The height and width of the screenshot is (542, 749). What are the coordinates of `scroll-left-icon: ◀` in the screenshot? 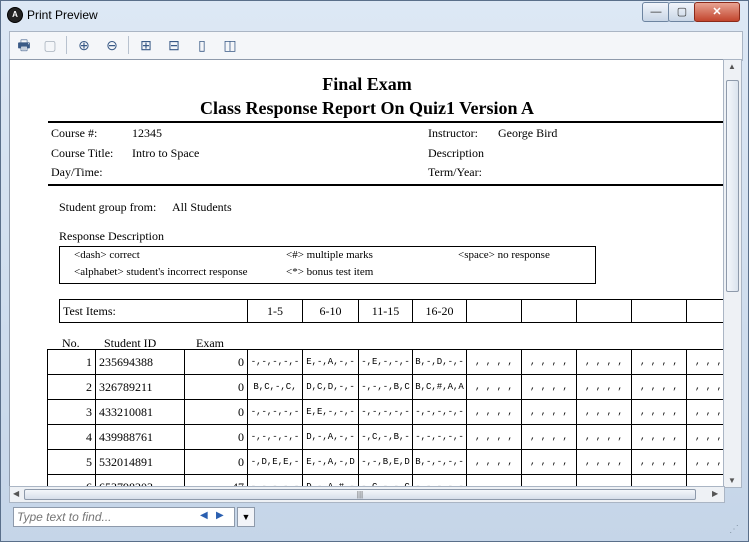 It's located at (16, 493).